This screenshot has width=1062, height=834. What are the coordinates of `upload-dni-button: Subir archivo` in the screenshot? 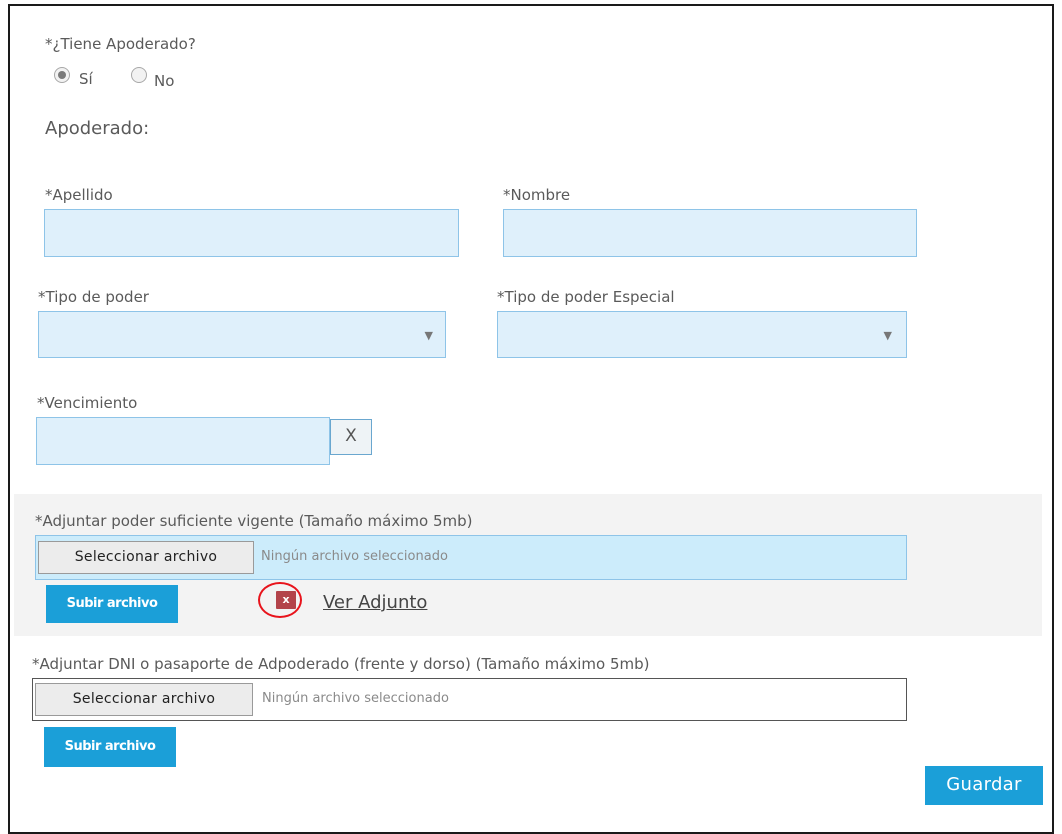 It's located at (110, 747).